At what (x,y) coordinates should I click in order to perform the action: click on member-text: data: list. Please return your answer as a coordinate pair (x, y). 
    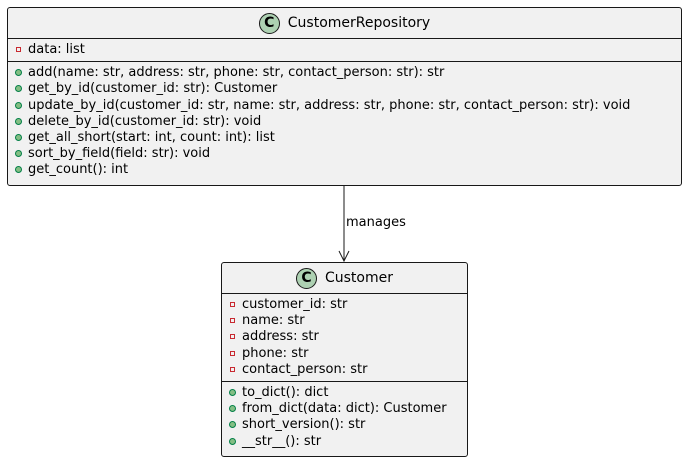
    Looking at the image, I should click on (56, 49).